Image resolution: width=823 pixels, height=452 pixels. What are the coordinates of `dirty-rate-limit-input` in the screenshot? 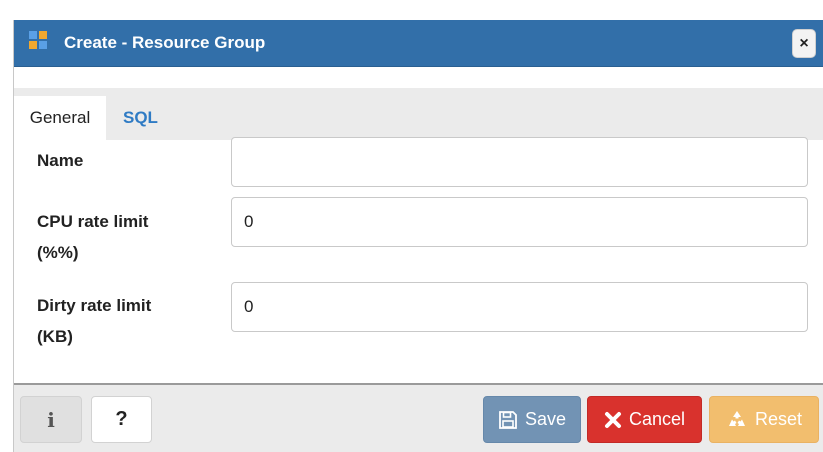 It's located at (519, 307).